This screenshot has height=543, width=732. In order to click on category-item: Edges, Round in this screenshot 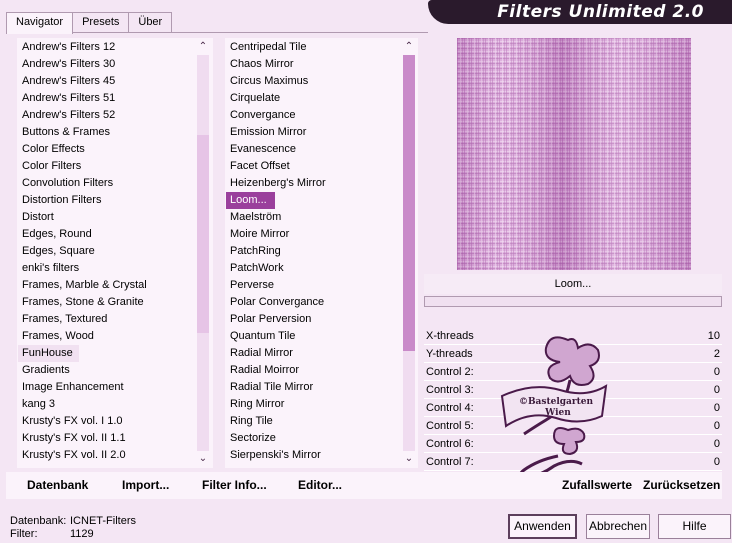, I will do `click(106, 234)`.